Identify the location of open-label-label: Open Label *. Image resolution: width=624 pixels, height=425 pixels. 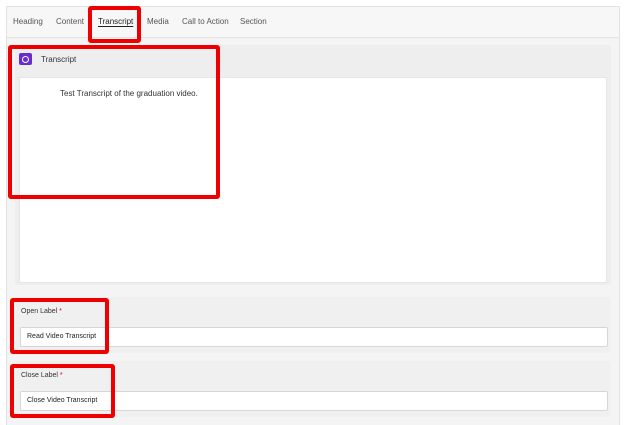
(41, 311).